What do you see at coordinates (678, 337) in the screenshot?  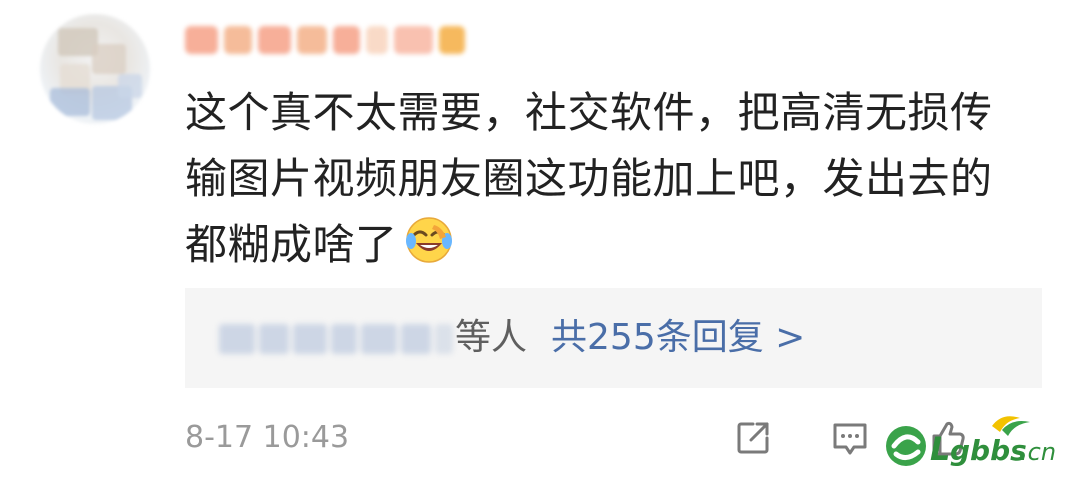 I see `view-replies-link: 共255条回复 >` at bounding box center [678, 337].